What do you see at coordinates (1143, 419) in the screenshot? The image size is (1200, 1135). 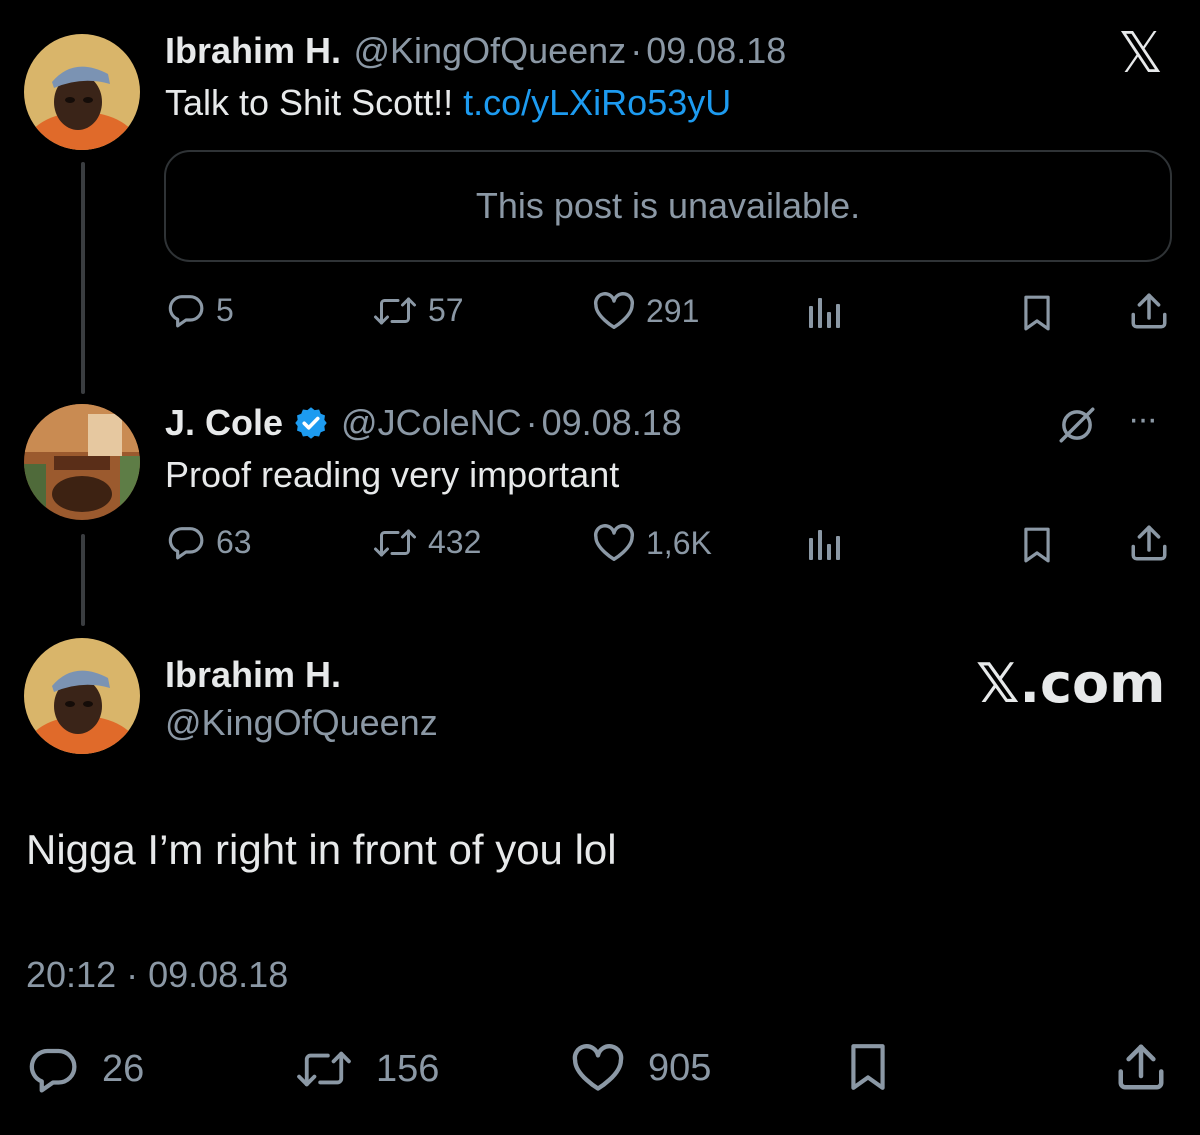 I see `tweet2-more-button: ···` at bounding box center [1143, 419].